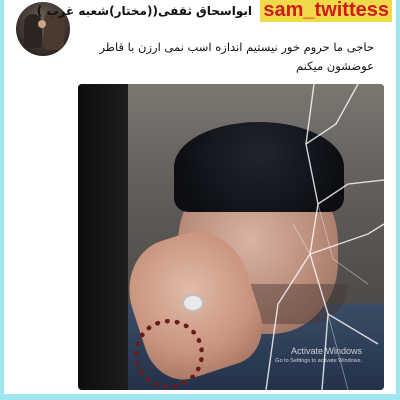 The image size is (400, 400). I want to click on display-name: ابواسحاق ثقفی((مختار)شعبه غرب ), so click(144, 11).